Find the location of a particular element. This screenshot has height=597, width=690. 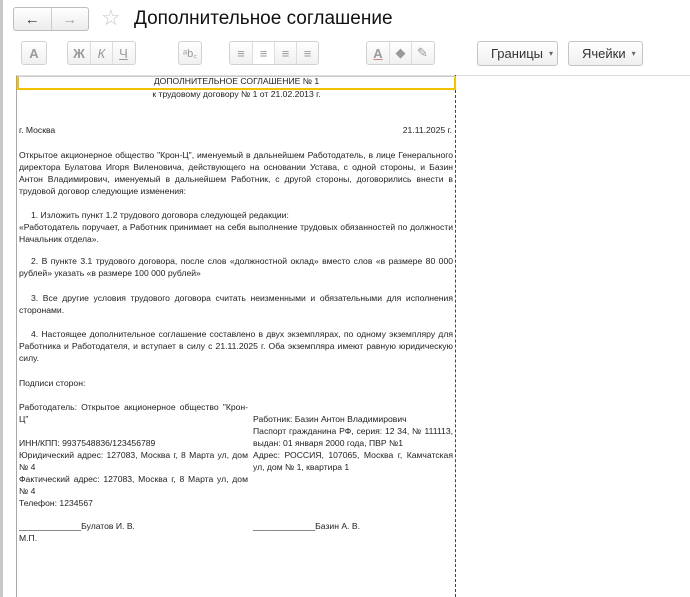

font-icon: A is located at coordinates (34, 53).